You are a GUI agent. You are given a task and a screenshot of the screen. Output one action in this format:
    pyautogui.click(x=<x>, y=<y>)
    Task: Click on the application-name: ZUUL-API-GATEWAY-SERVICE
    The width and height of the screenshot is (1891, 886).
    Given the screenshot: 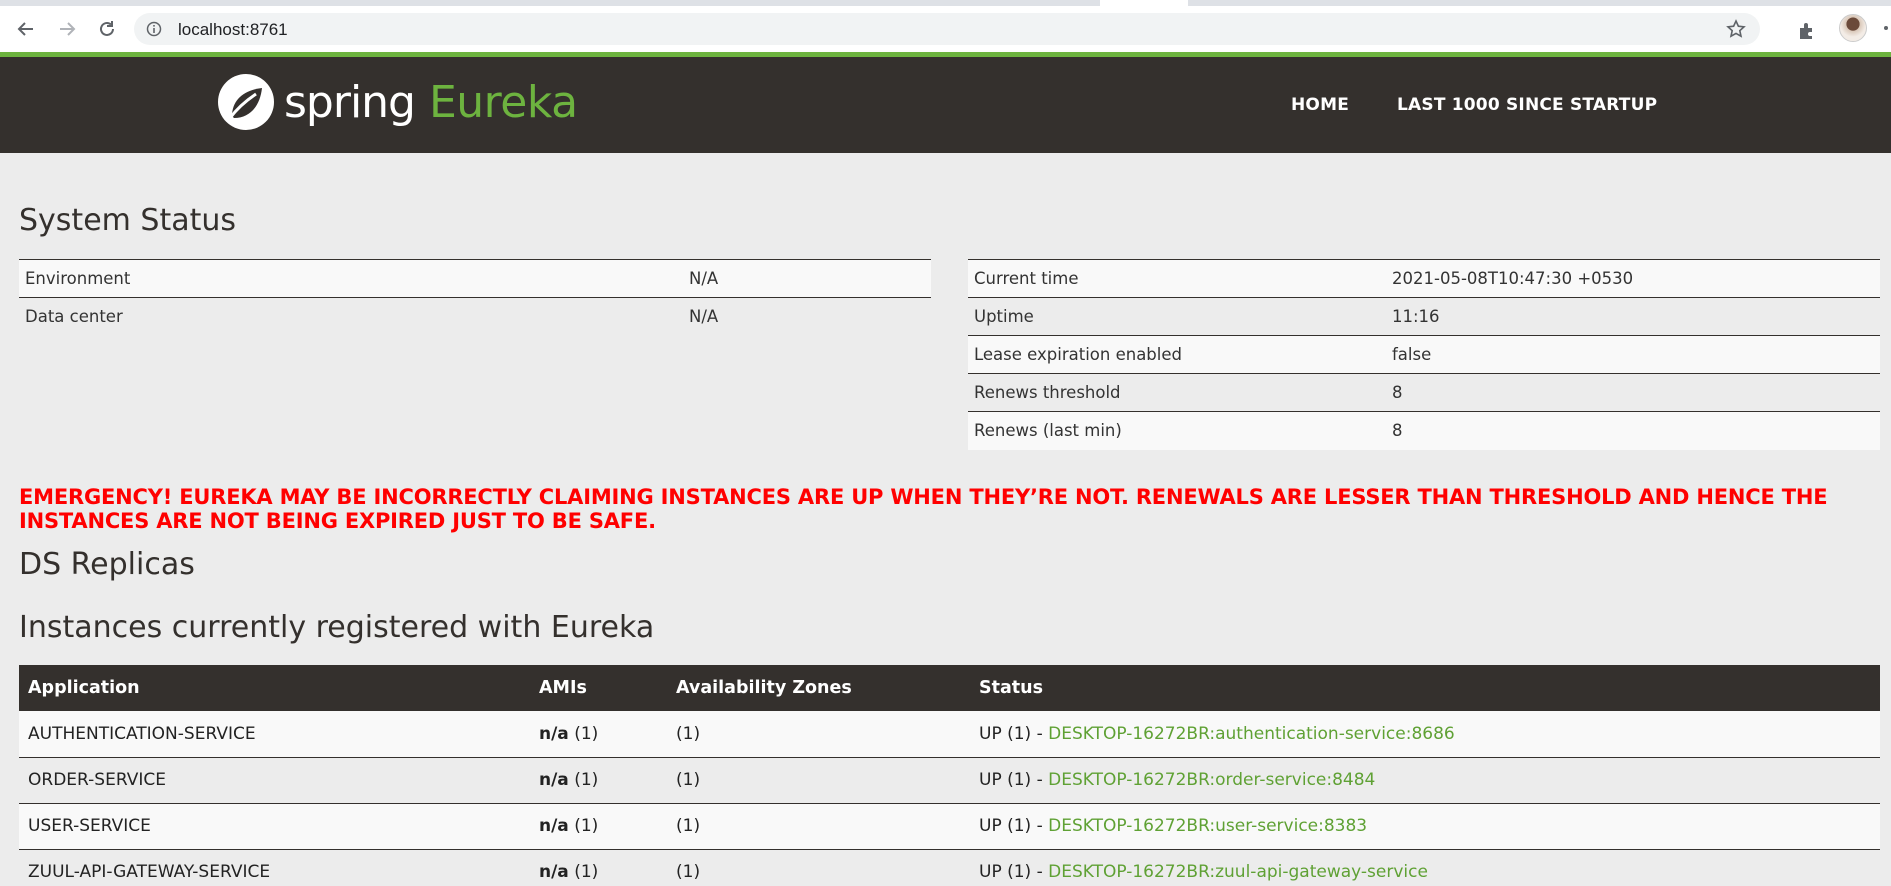 What is the action you would take?
    pyautogui.click(x=274, y=867)
    